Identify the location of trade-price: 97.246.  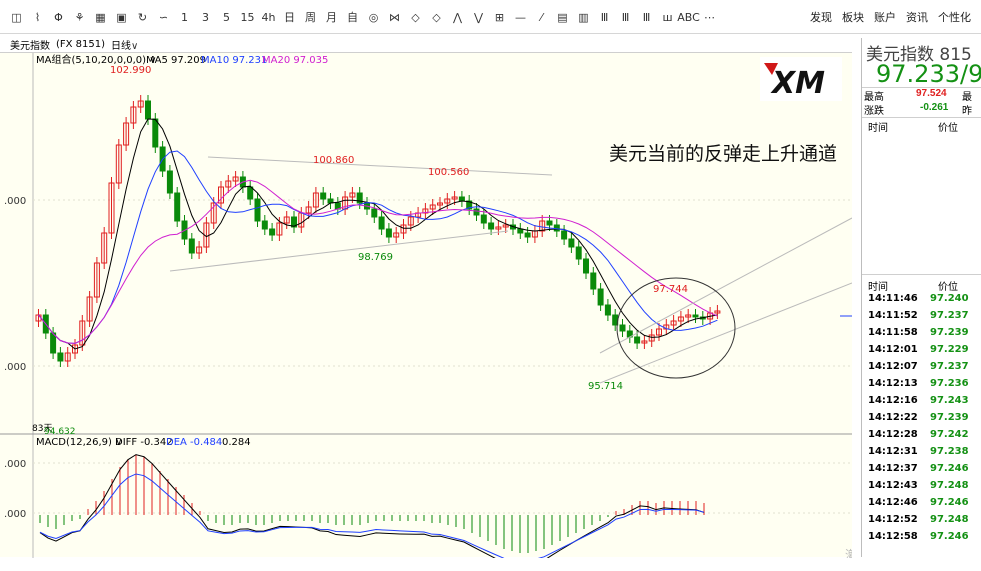
(949, 468).